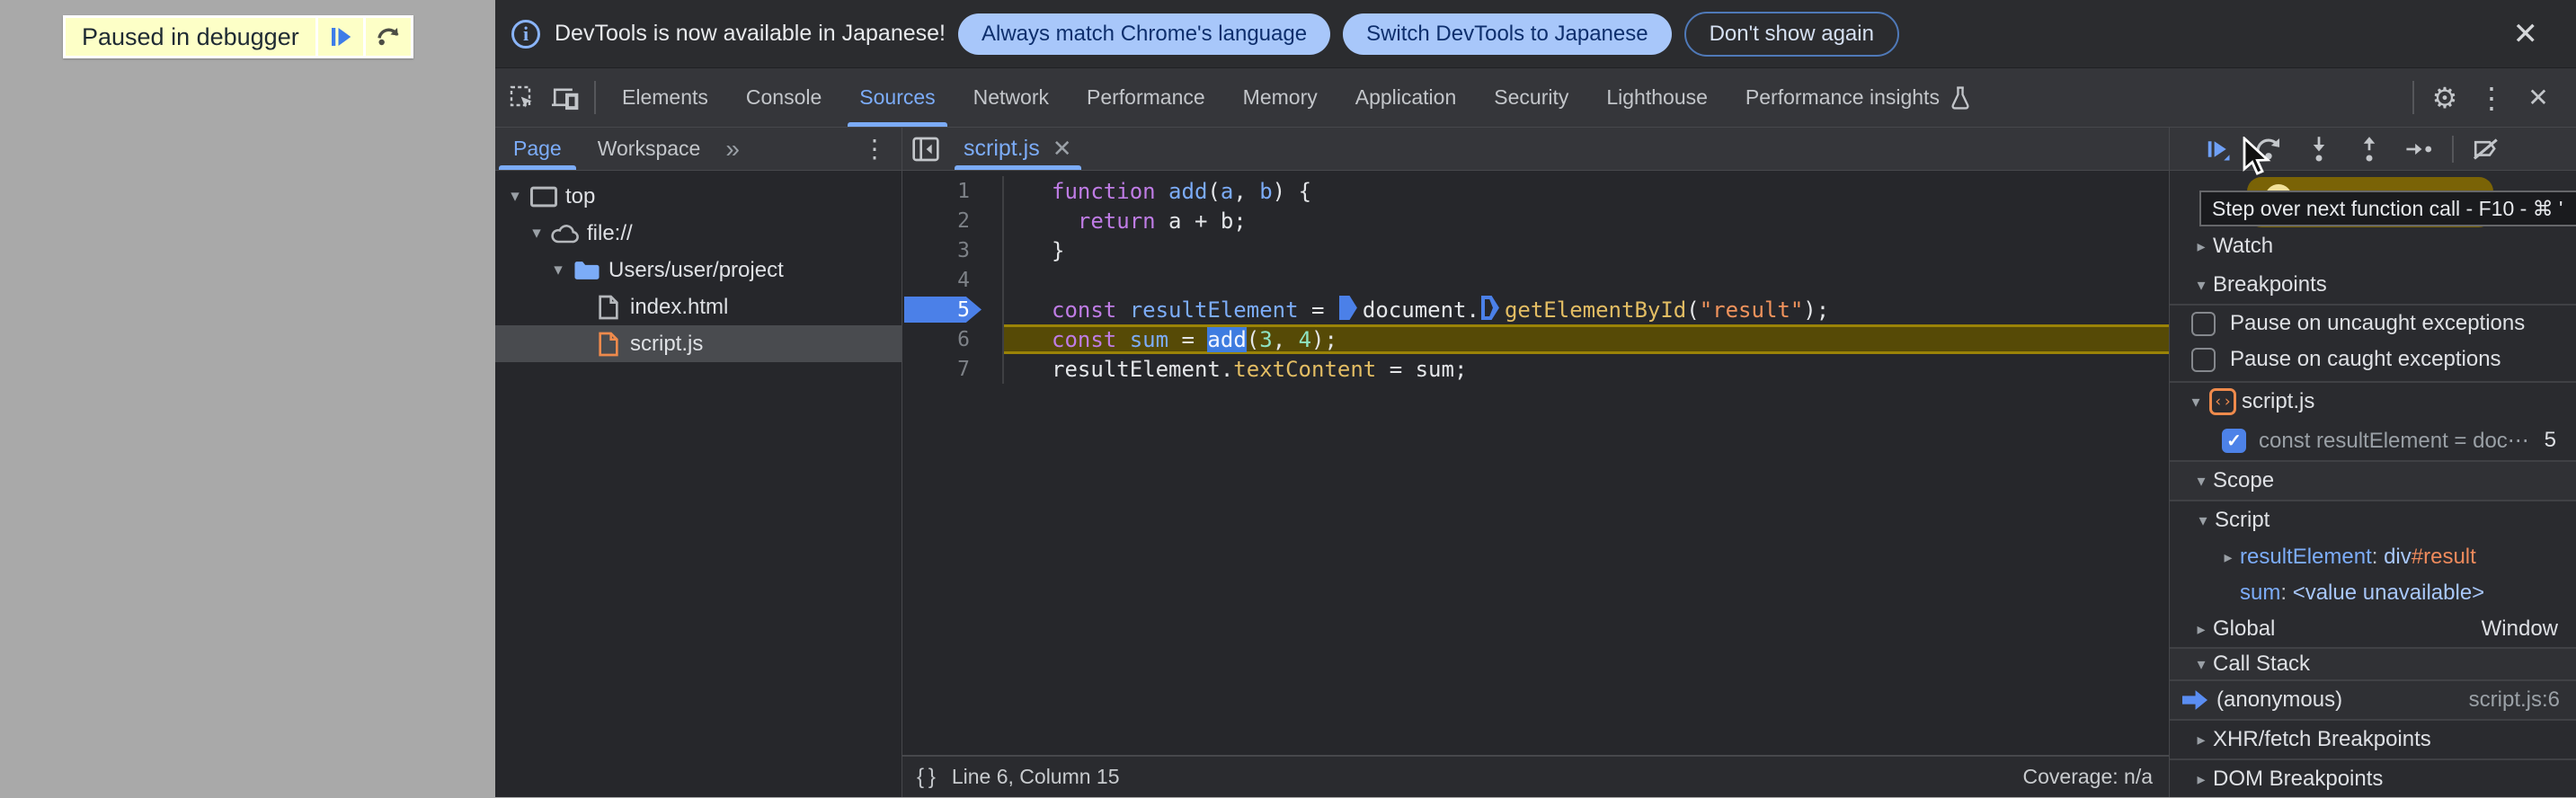 This screenshot has width=2576, height=798. I want to click on always-match-language-button: Always match Chrome's language, so click(1144, 34).